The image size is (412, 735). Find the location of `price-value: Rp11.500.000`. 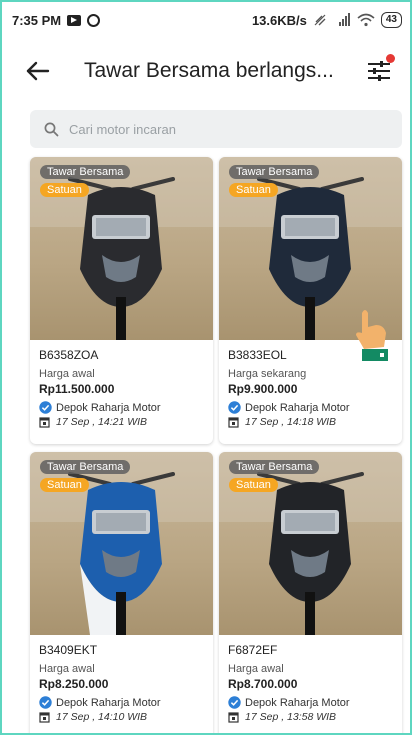

price-value: Rp11.500.000 is located at coordinates (77, 389).